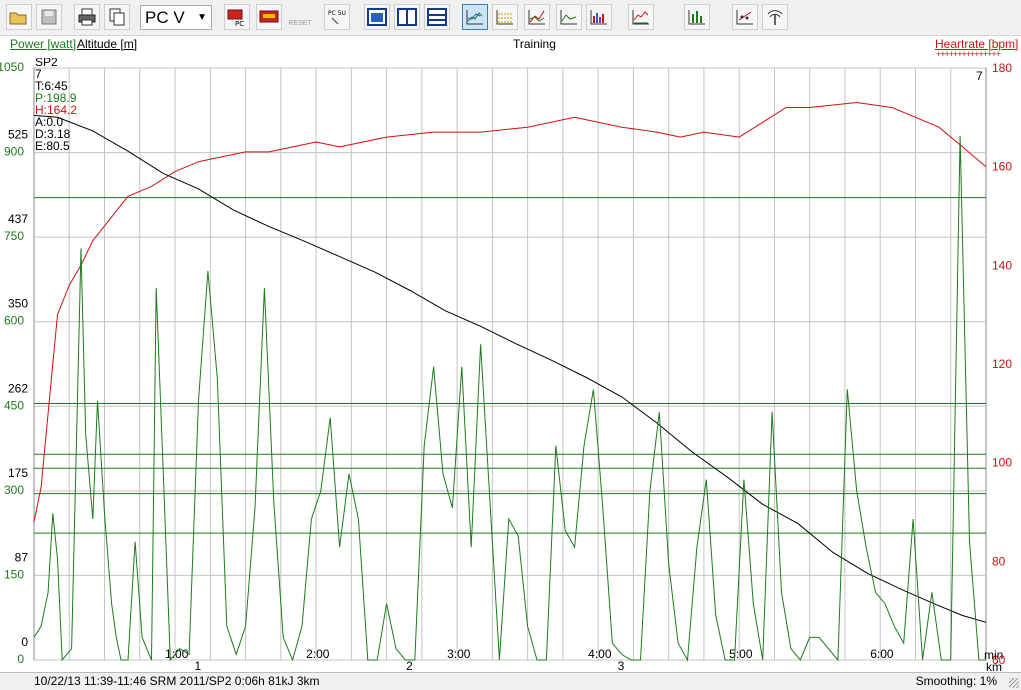  Describe the element at coordinates (979, 76) in the screenshot. I see `heartrate-top-label: 7` at that location.